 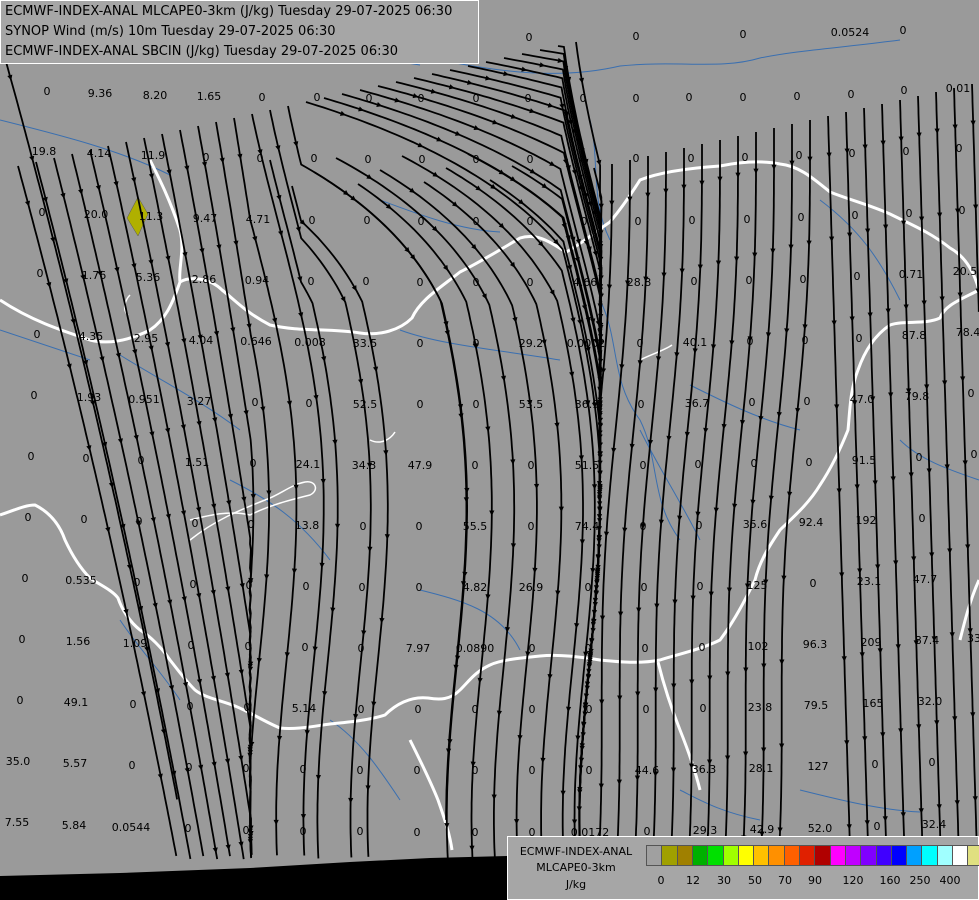 What do you see at coordinates (853, 880) in the screenshot?
I see `legend-tick: 120` at bounding box center [853, 880].